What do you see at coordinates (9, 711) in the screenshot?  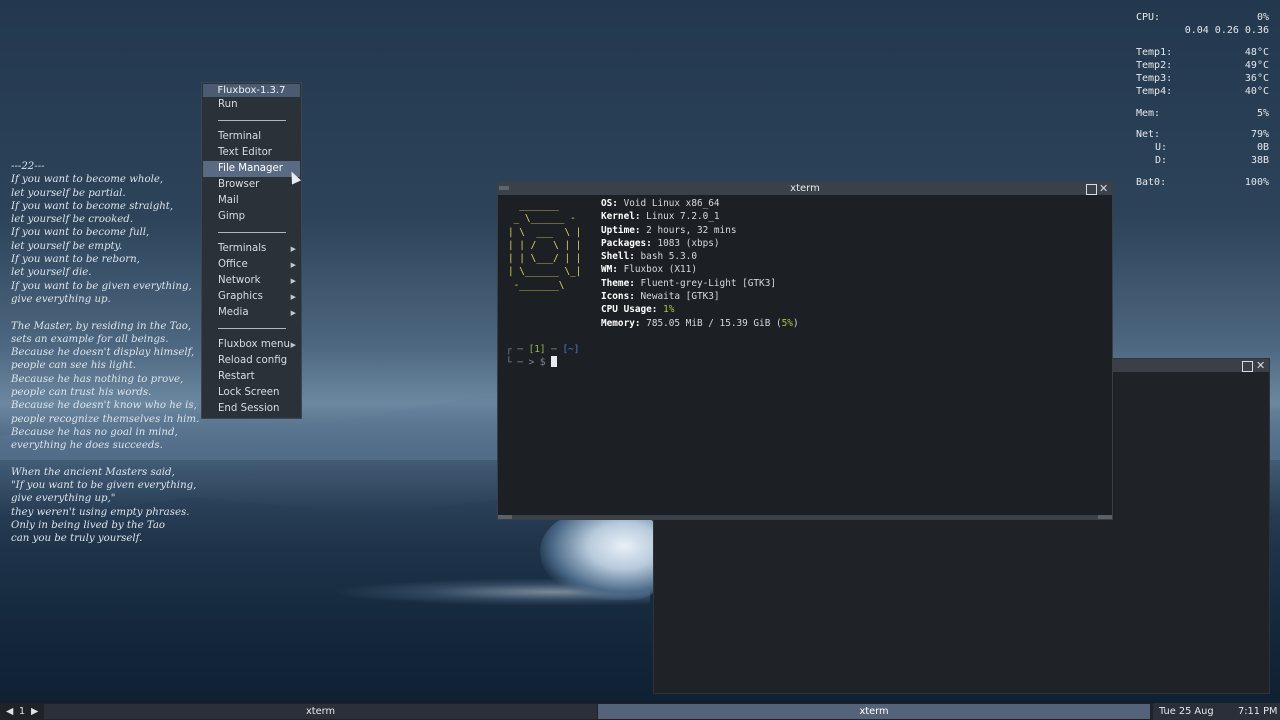 I see `previous-workspace-button: ◀` at bounding box center [9, 711].